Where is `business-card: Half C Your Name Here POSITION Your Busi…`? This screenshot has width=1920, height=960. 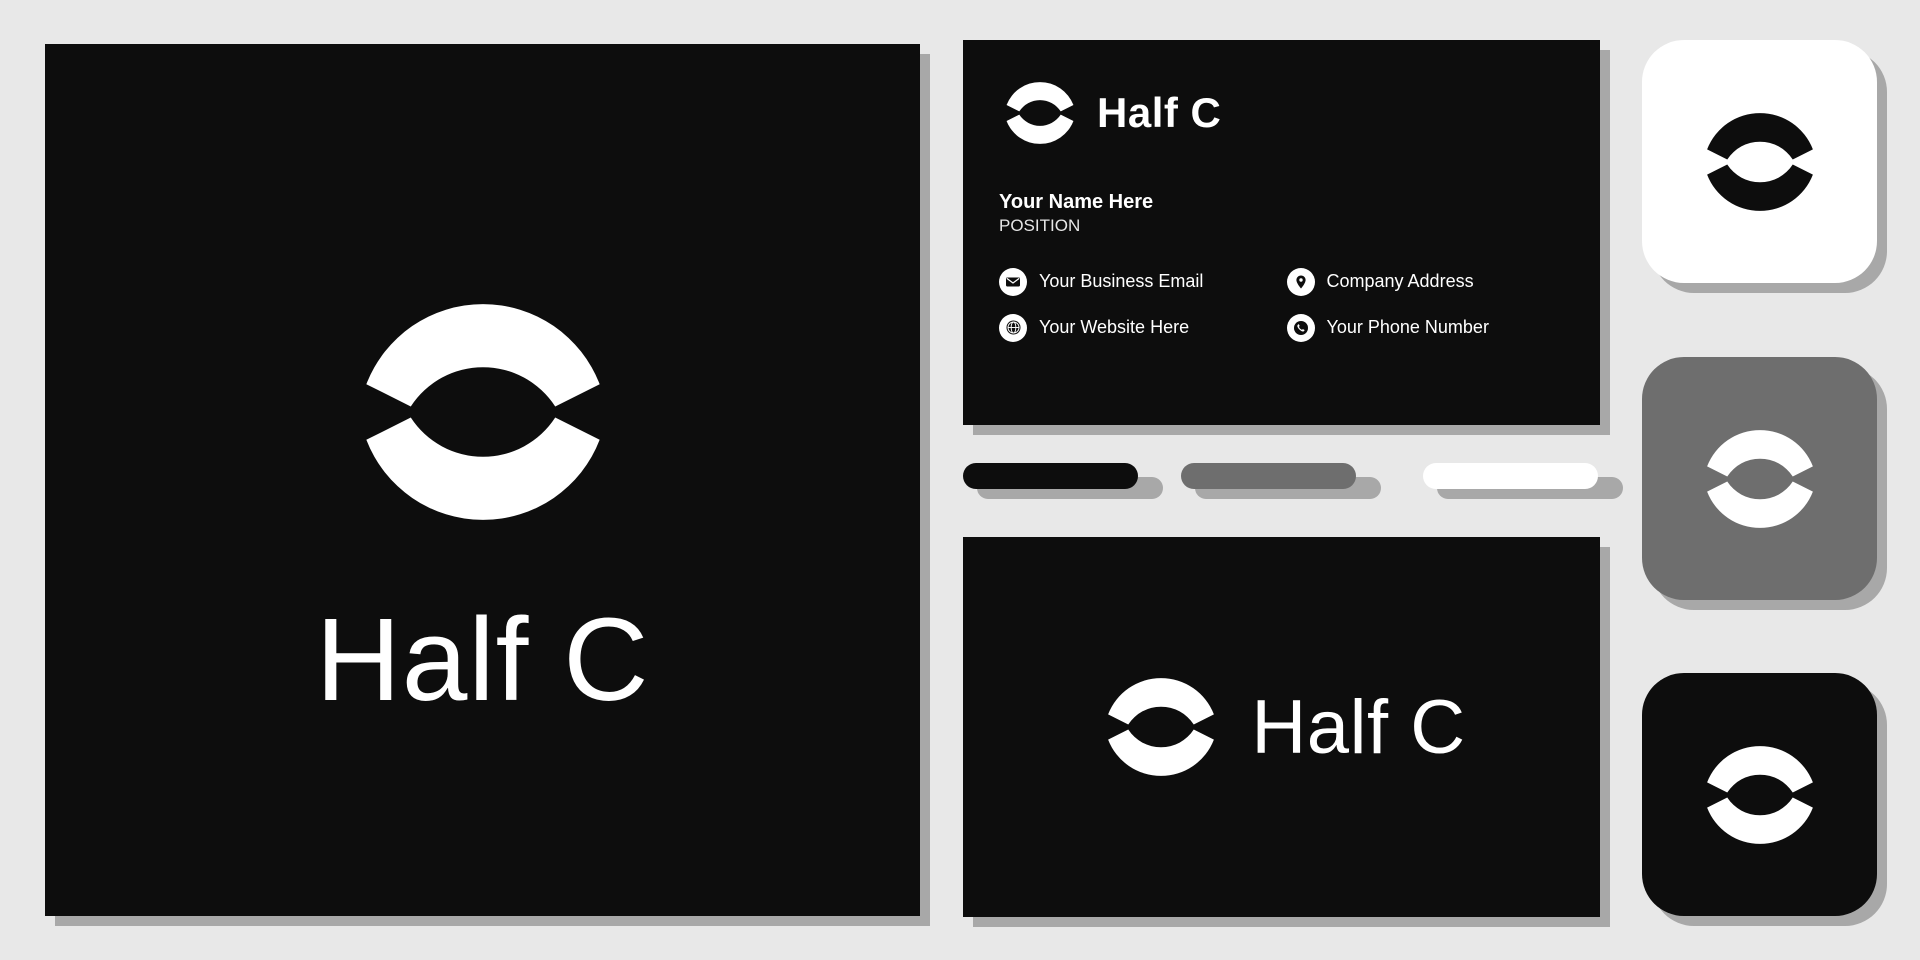
business-card: Half C Your Name Here POSITION Your Busi… is located at coordinates (1286, 237).